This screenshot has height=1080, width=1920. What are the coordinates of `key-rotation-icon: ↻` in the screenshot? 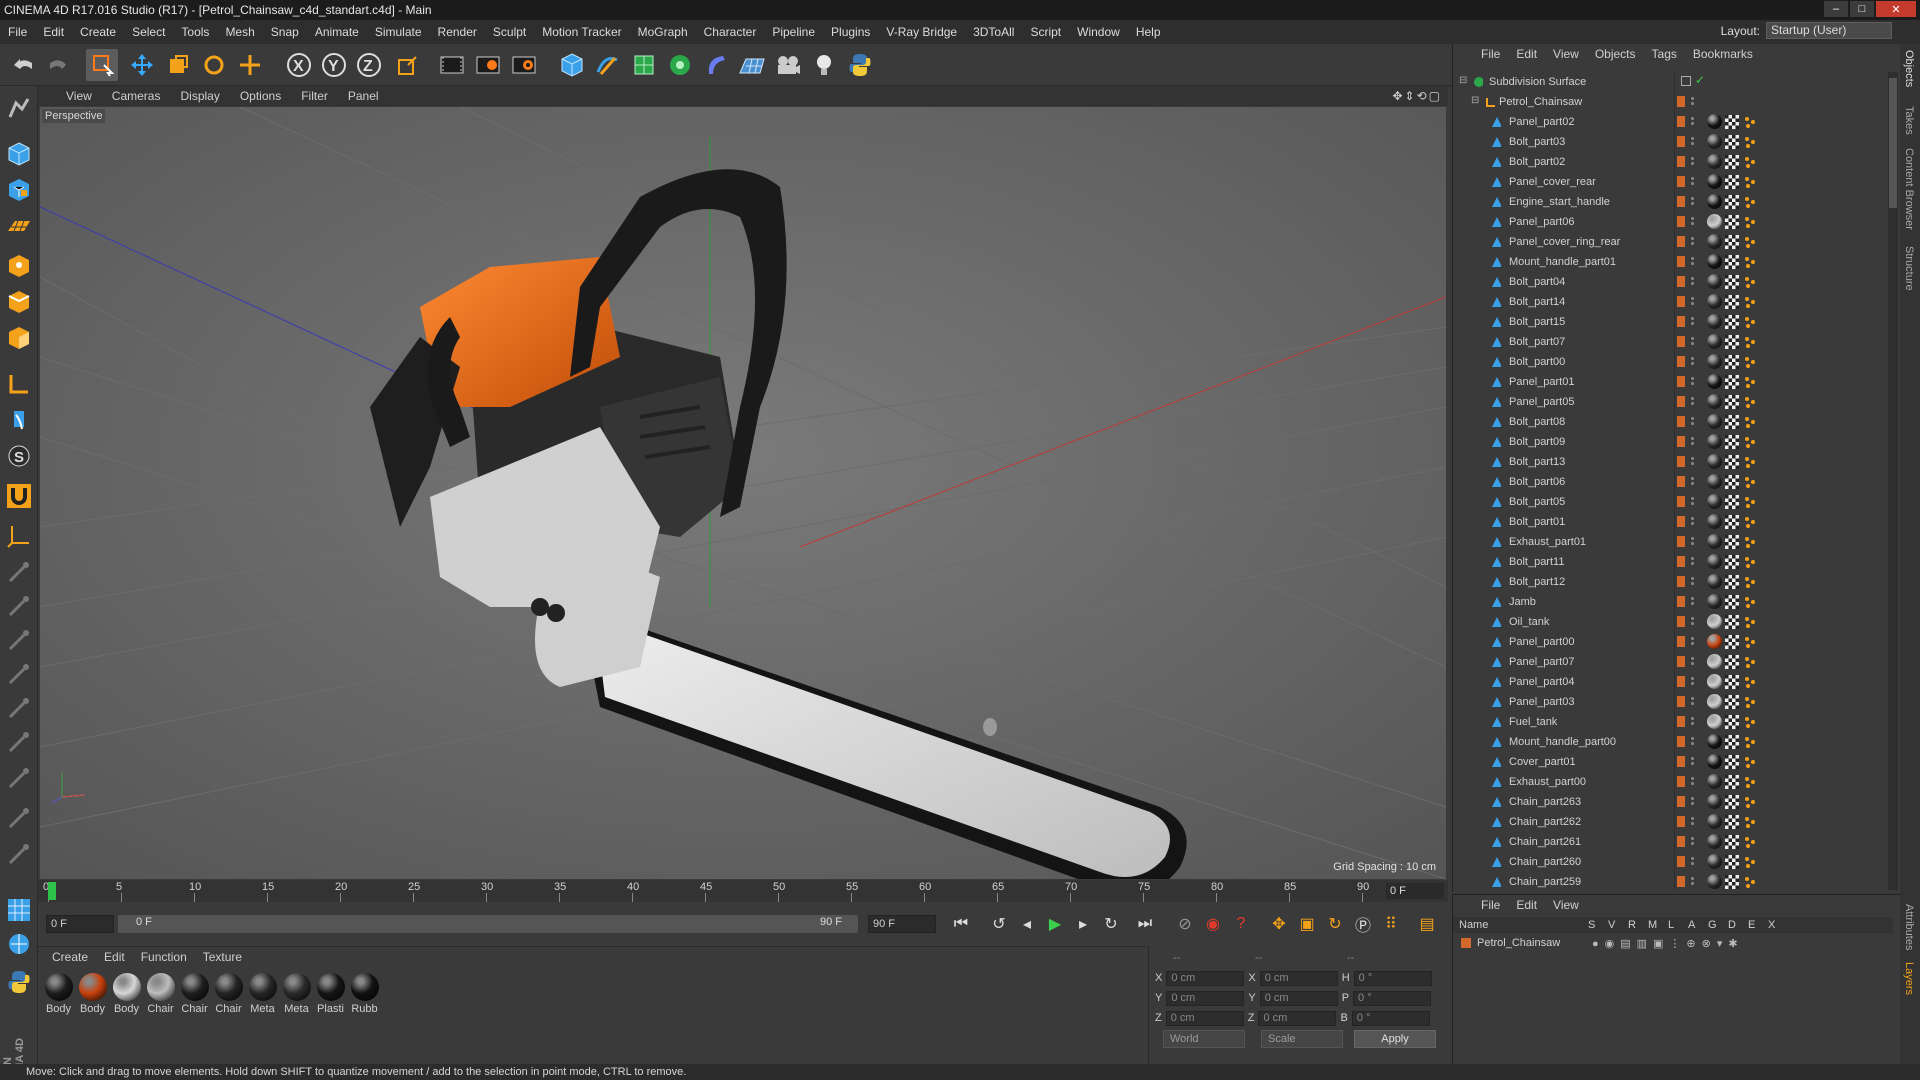 It's located at (1335, 924).